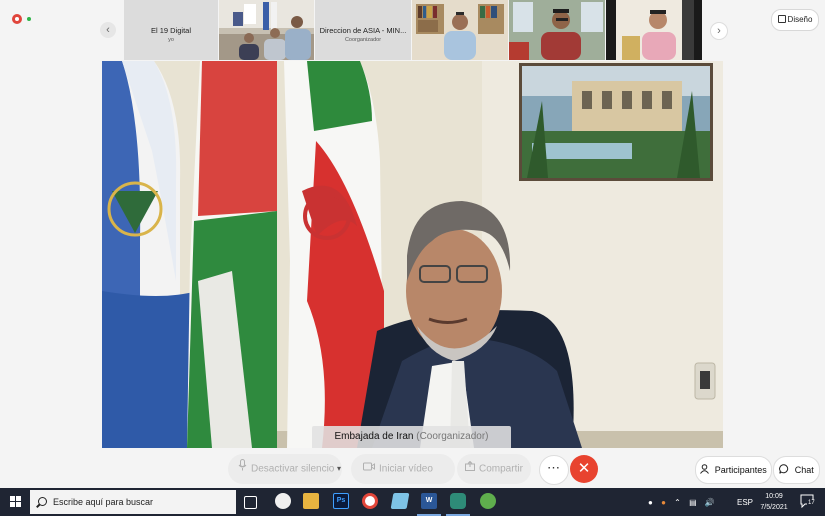  Describe the element at coordinates (42, 501) in the screenshot. I see `search-icon` at that location.